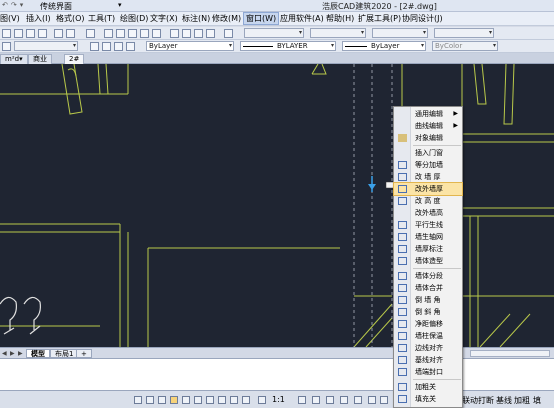  Describe the element at coordinates (40, 59) in the screenshot. I see `file-tab-2: 商业` at that location.